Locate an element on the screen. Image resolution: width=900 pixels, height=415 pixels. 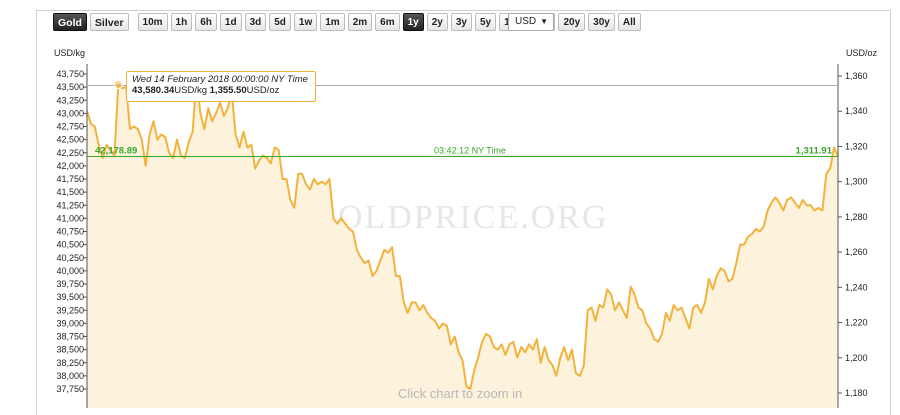
left-tick-label: 43,250 is located at coordinates (70, 100).